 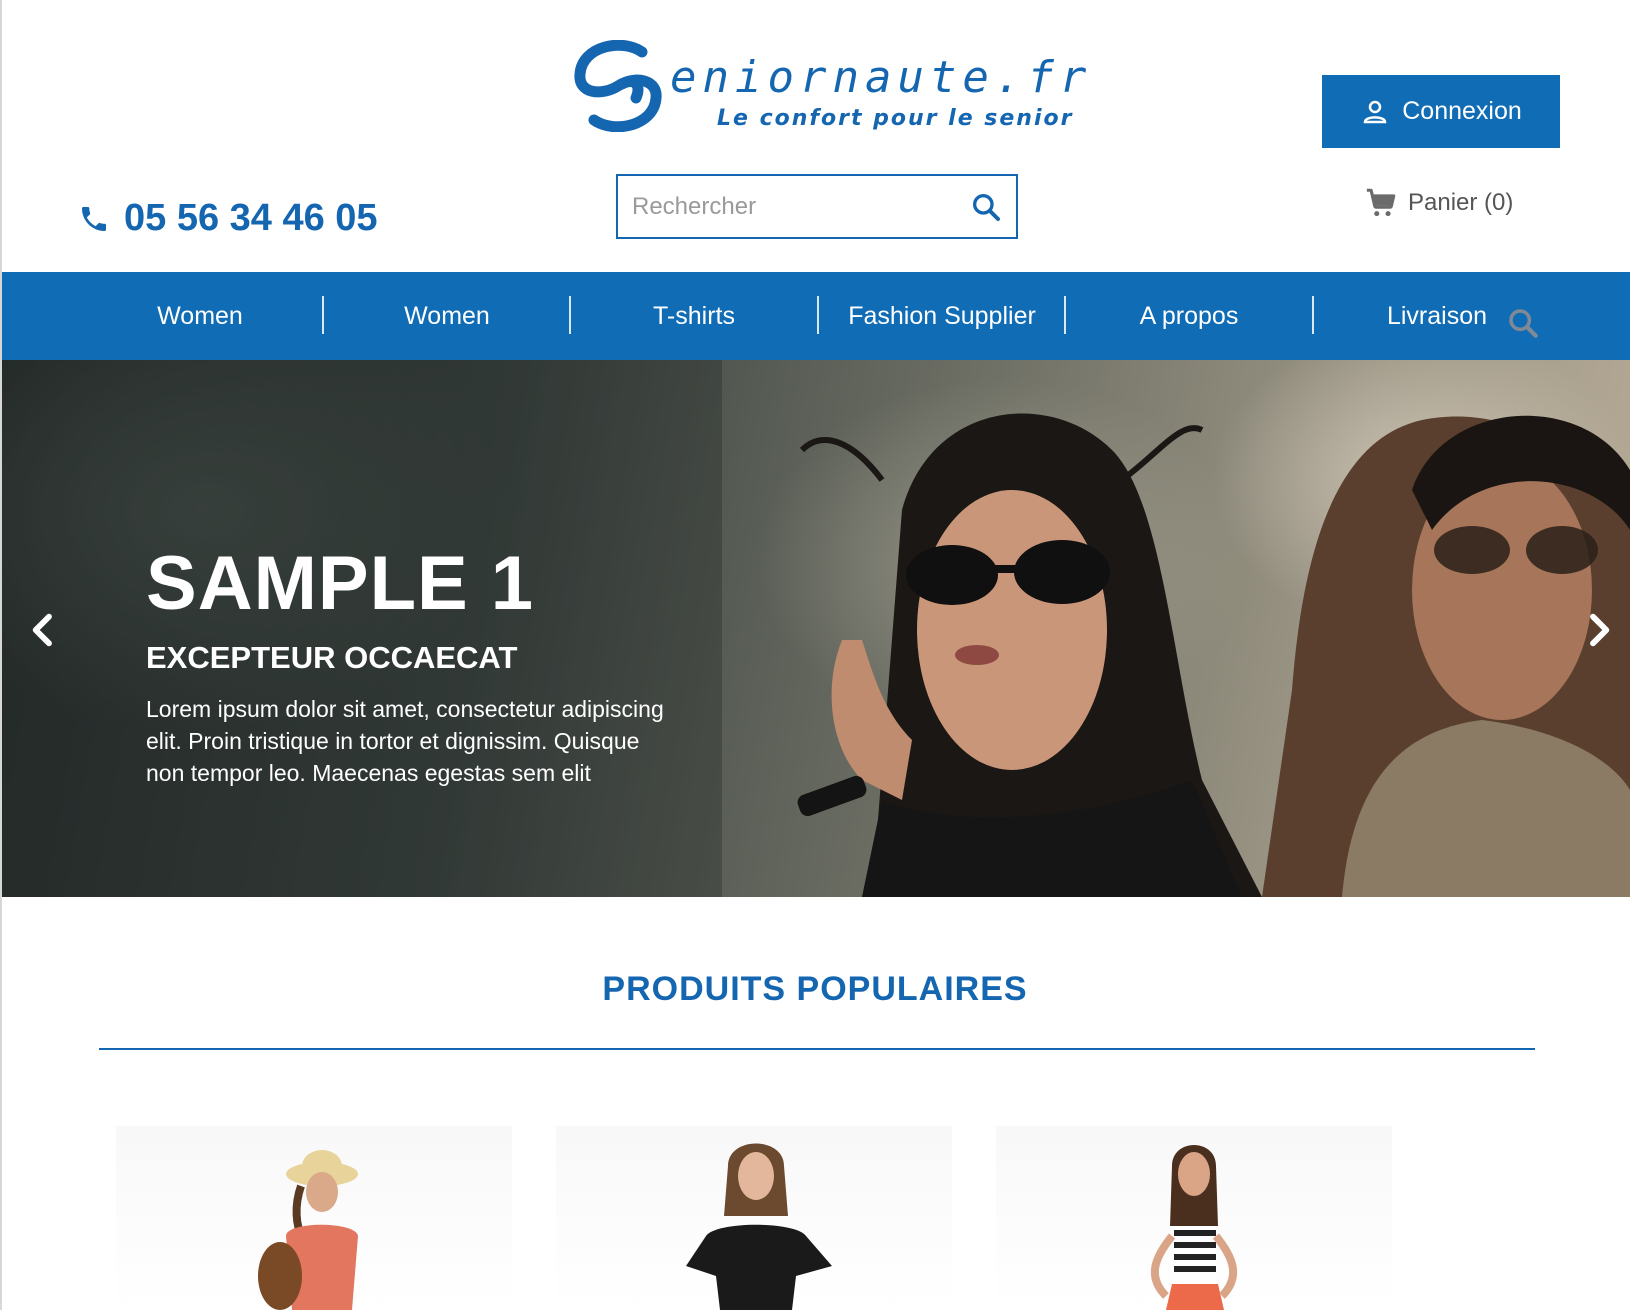 What do you see at coordinates (986, 207) in the screenshot?
I see `search-icon` at bounding box center [986, 207].